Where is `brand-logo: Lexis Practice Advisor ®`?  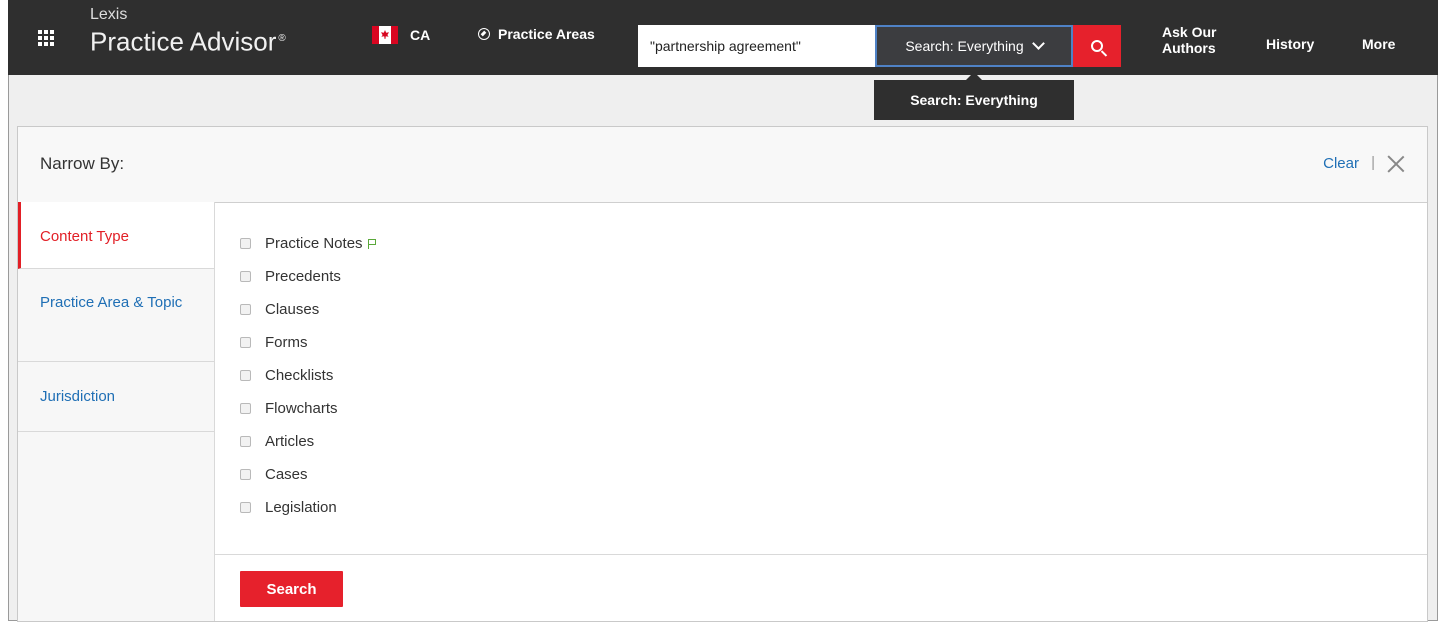
brand-logo: Lexis Practice Advisor ® is located at coordinates (188, 31).